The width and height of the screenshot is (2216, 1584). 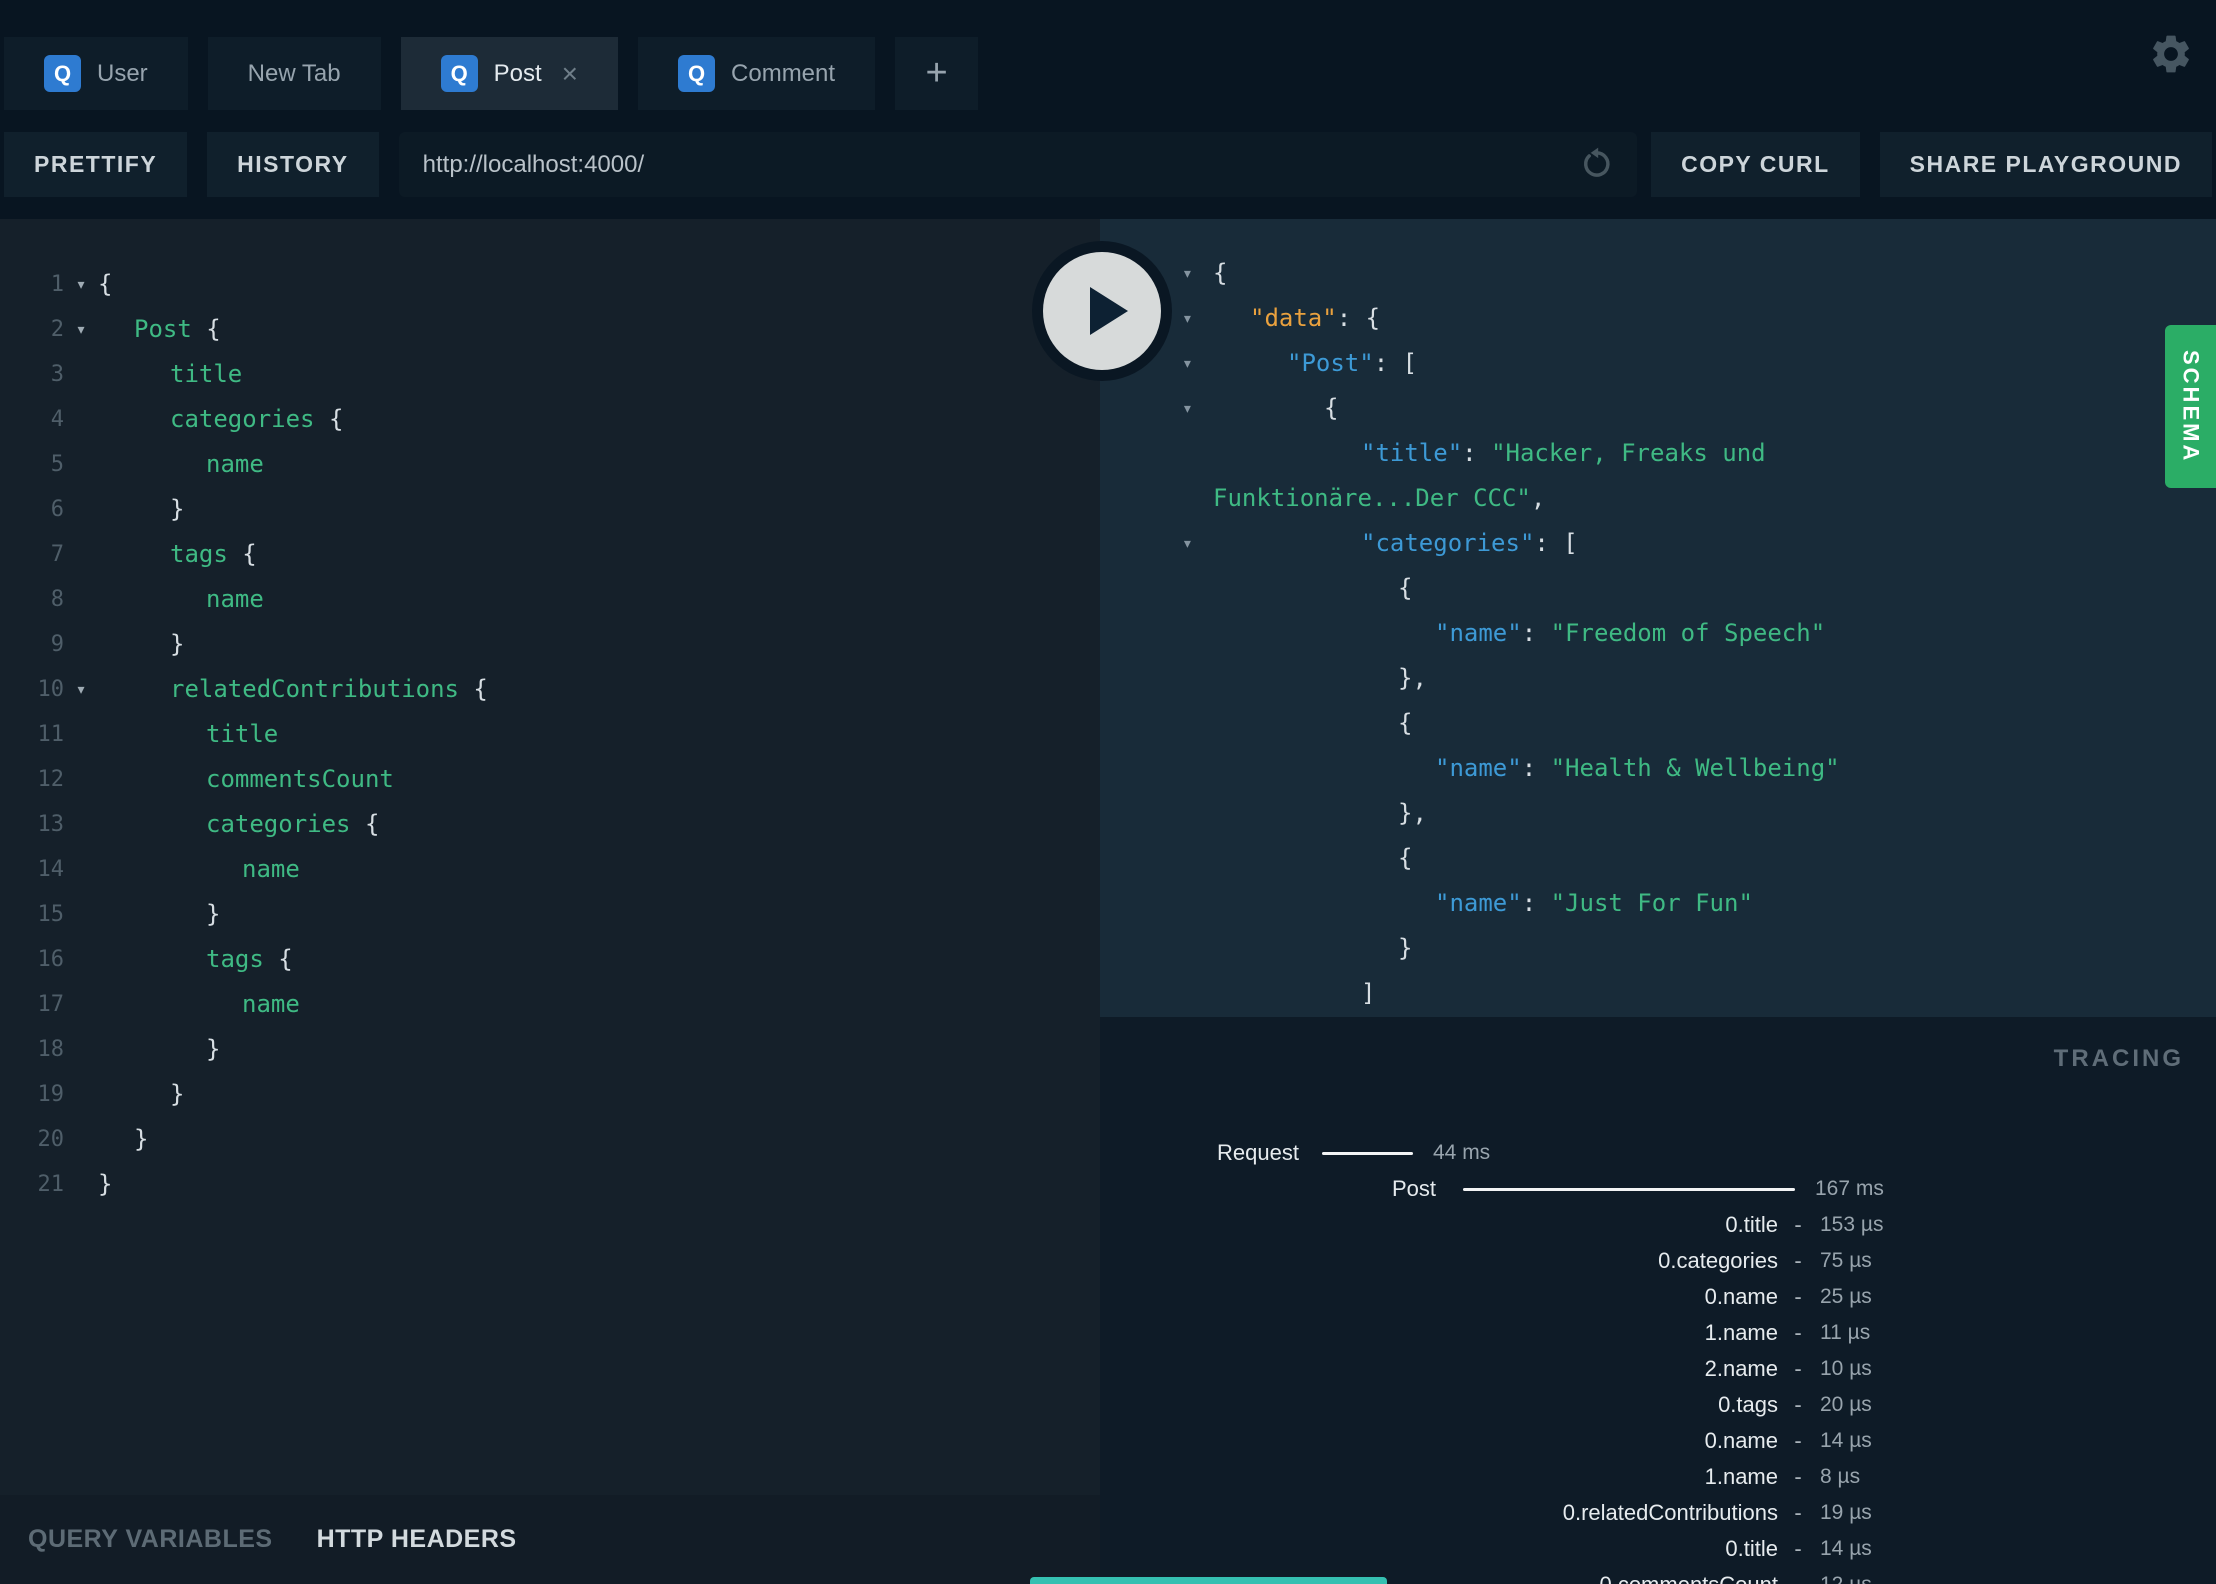 What do you see at coordinates (57, 419) in the screenshot?
I see `line-number: 4` at bounding box center [57, 419].